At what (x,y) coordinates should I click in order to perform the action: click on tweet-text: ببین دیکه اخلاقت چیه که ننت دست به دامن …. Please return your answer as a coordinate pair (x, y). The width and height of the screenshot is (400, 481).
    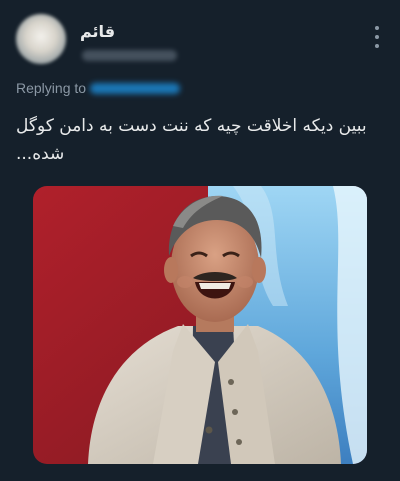
    Looking at the image, I should click on (191, 140).